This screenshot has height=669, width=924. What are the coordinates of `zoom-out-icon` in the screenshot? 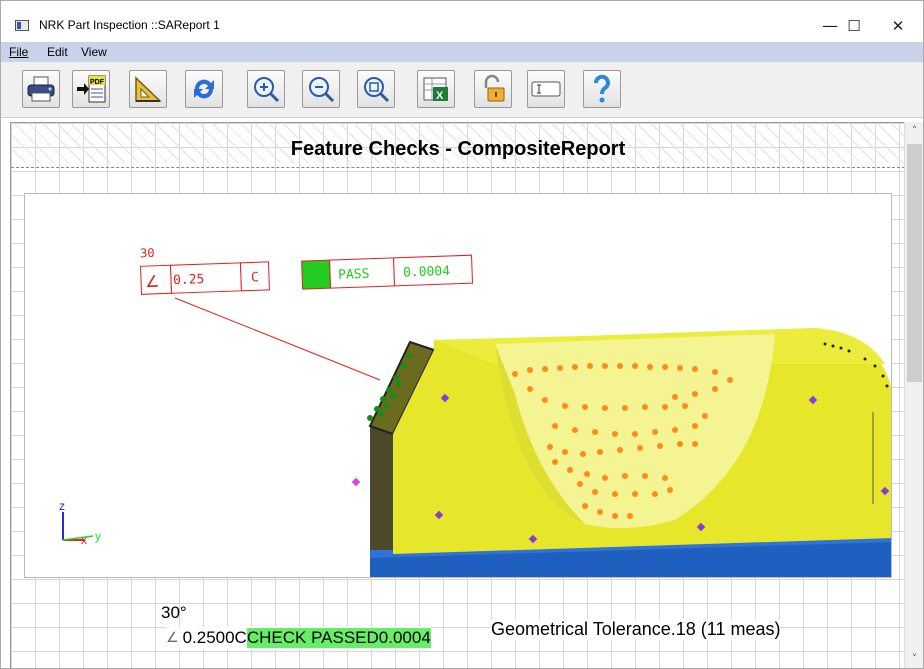 It's located at (322, 90).